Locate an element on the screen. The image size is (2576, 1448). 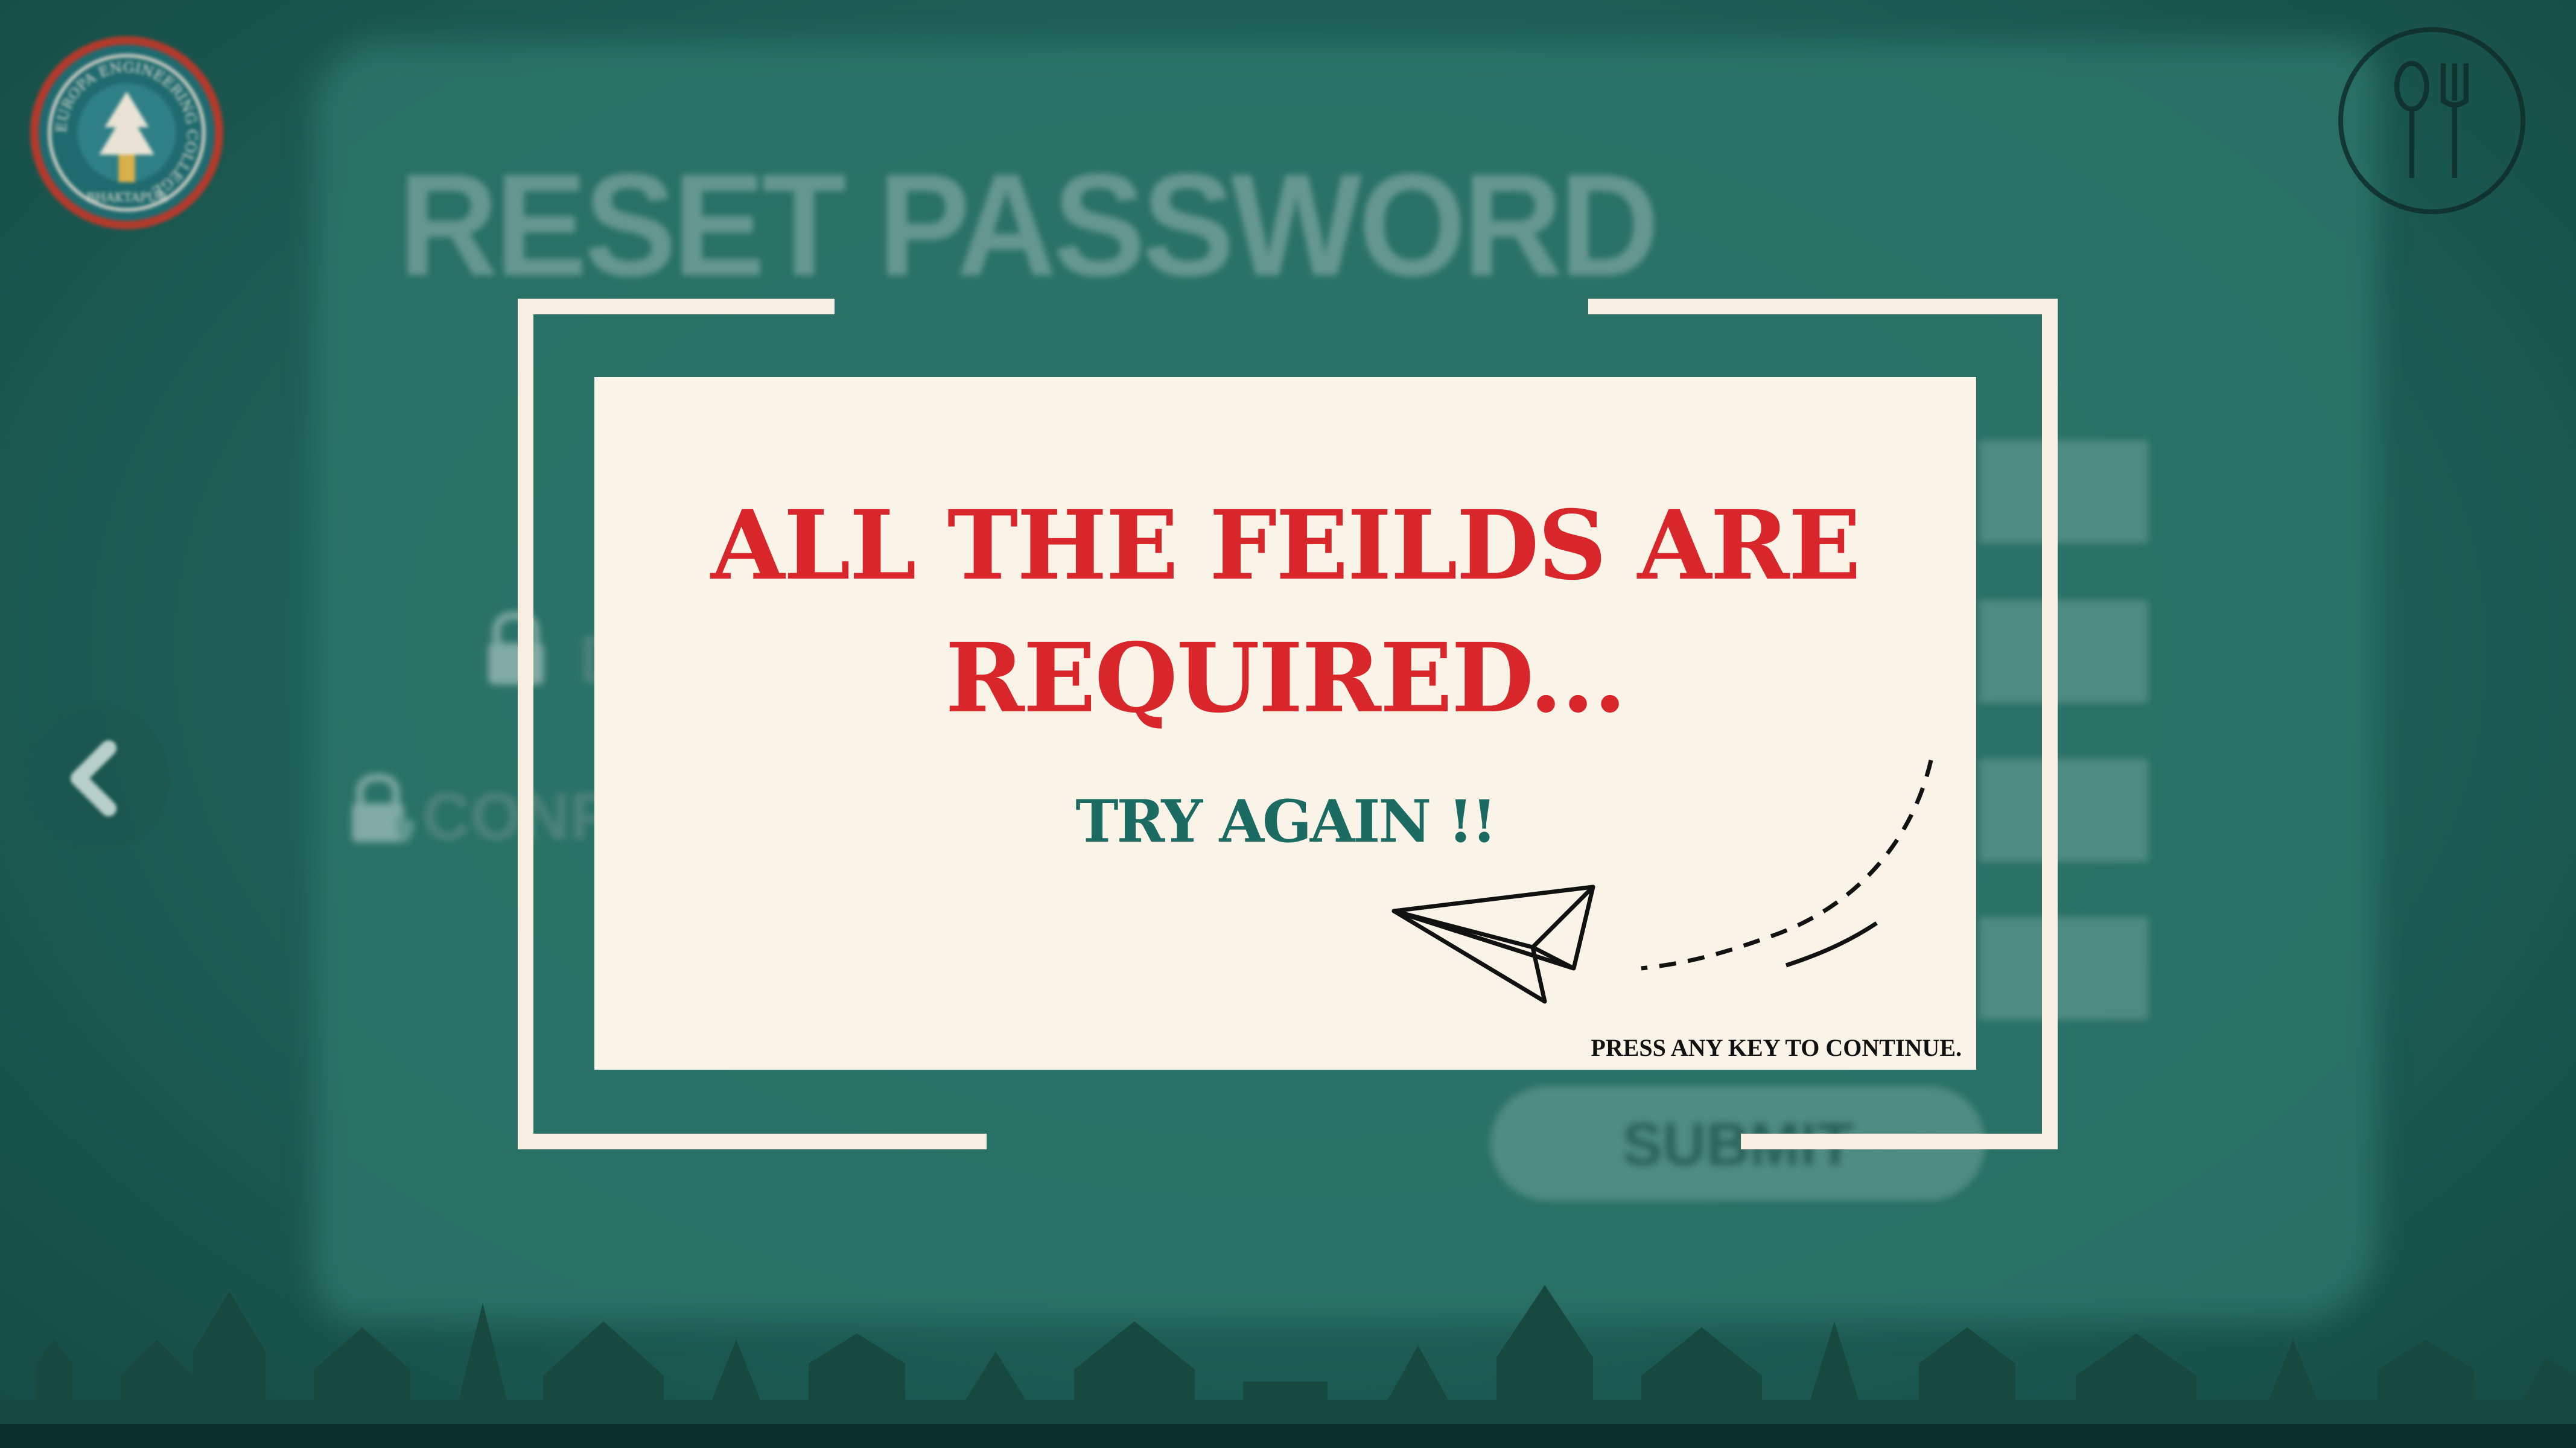
lock-icon is located at coordinates (516, 649).